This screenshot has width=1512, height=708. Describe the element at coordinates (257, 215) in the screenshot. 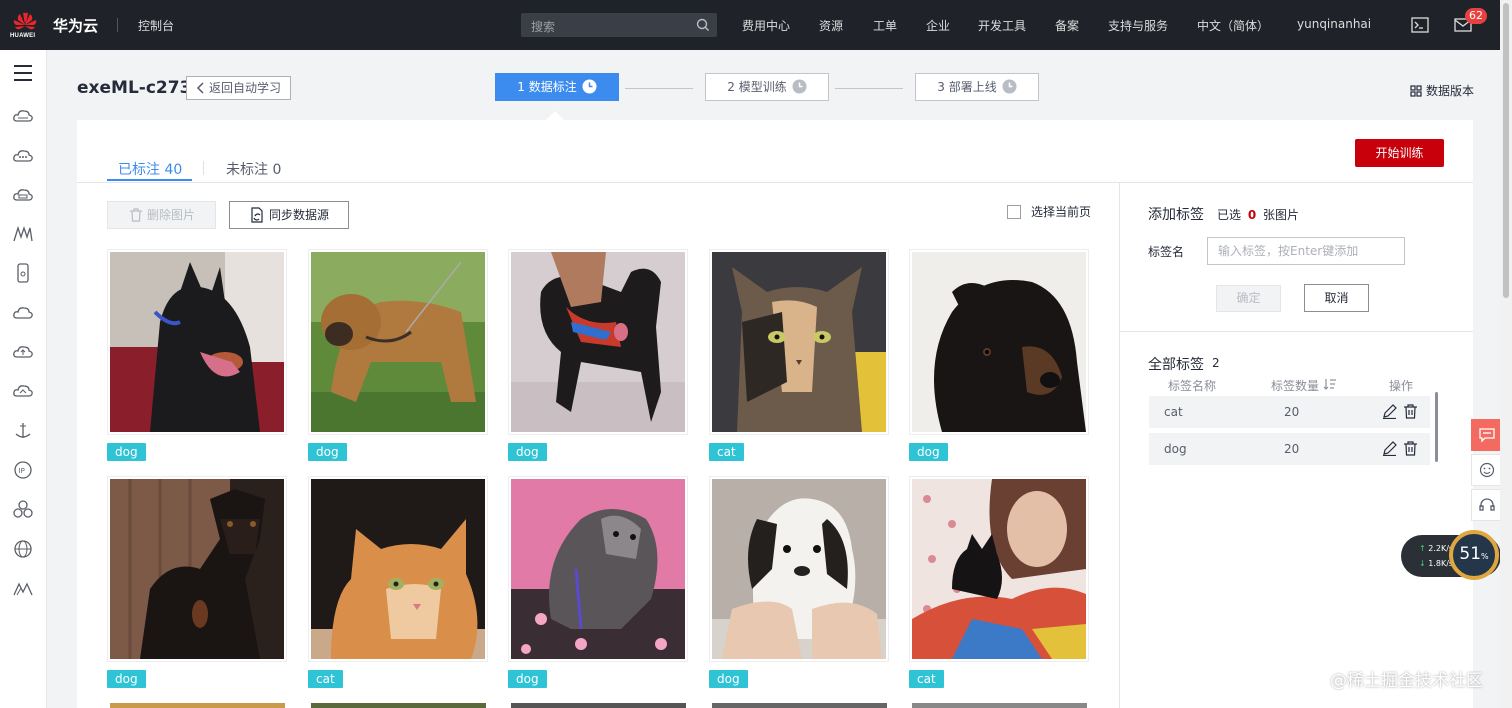

I see `sync-file-icon` at that location.